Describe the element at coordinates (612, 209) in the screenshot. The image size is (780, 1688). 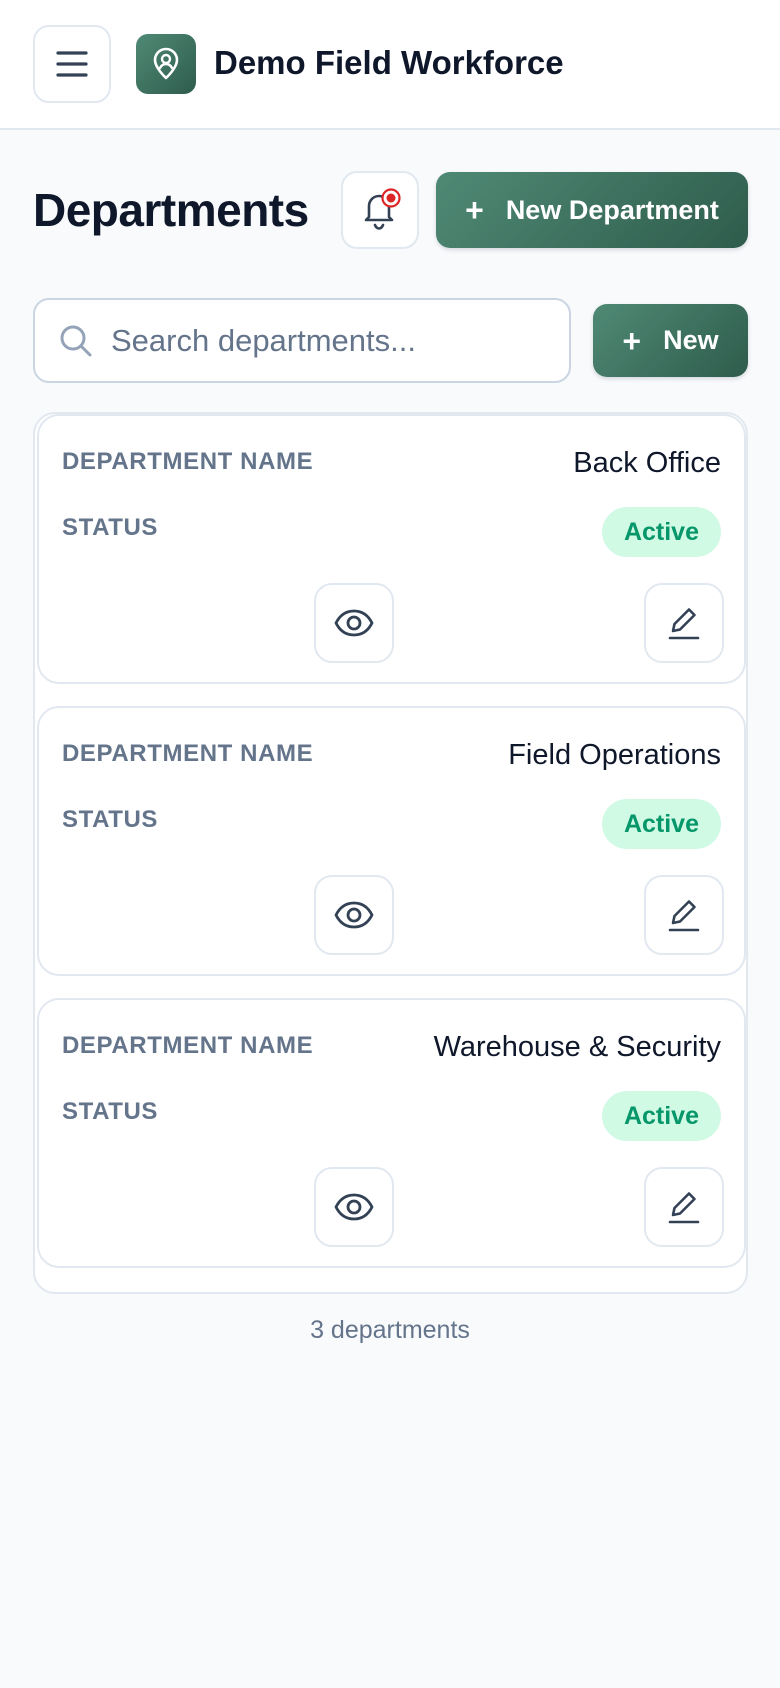
I see `new-department-label: New Department` at that location.